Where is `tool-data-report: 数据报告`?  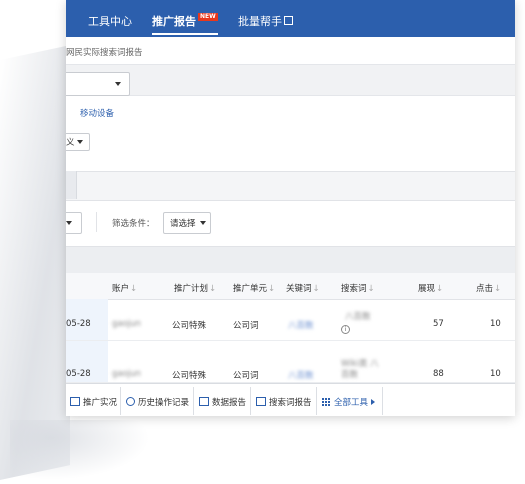
tool-data-report: 数据报告 is located at coordinates (222, 402).